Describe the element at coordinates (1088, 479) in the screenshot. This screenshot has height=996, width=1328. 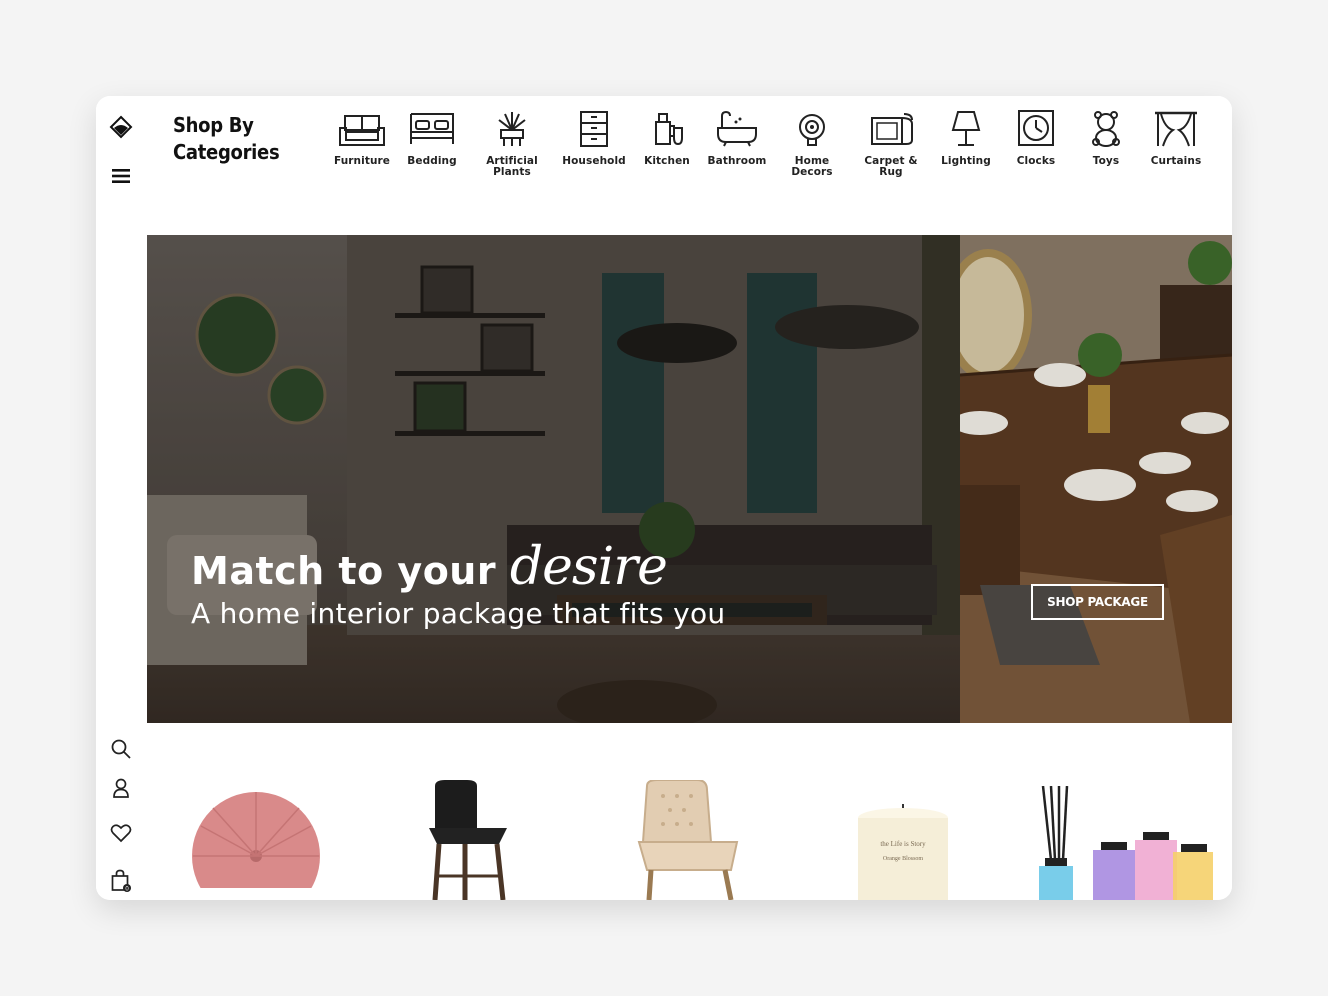
I see `dining-room-photo` at that location.